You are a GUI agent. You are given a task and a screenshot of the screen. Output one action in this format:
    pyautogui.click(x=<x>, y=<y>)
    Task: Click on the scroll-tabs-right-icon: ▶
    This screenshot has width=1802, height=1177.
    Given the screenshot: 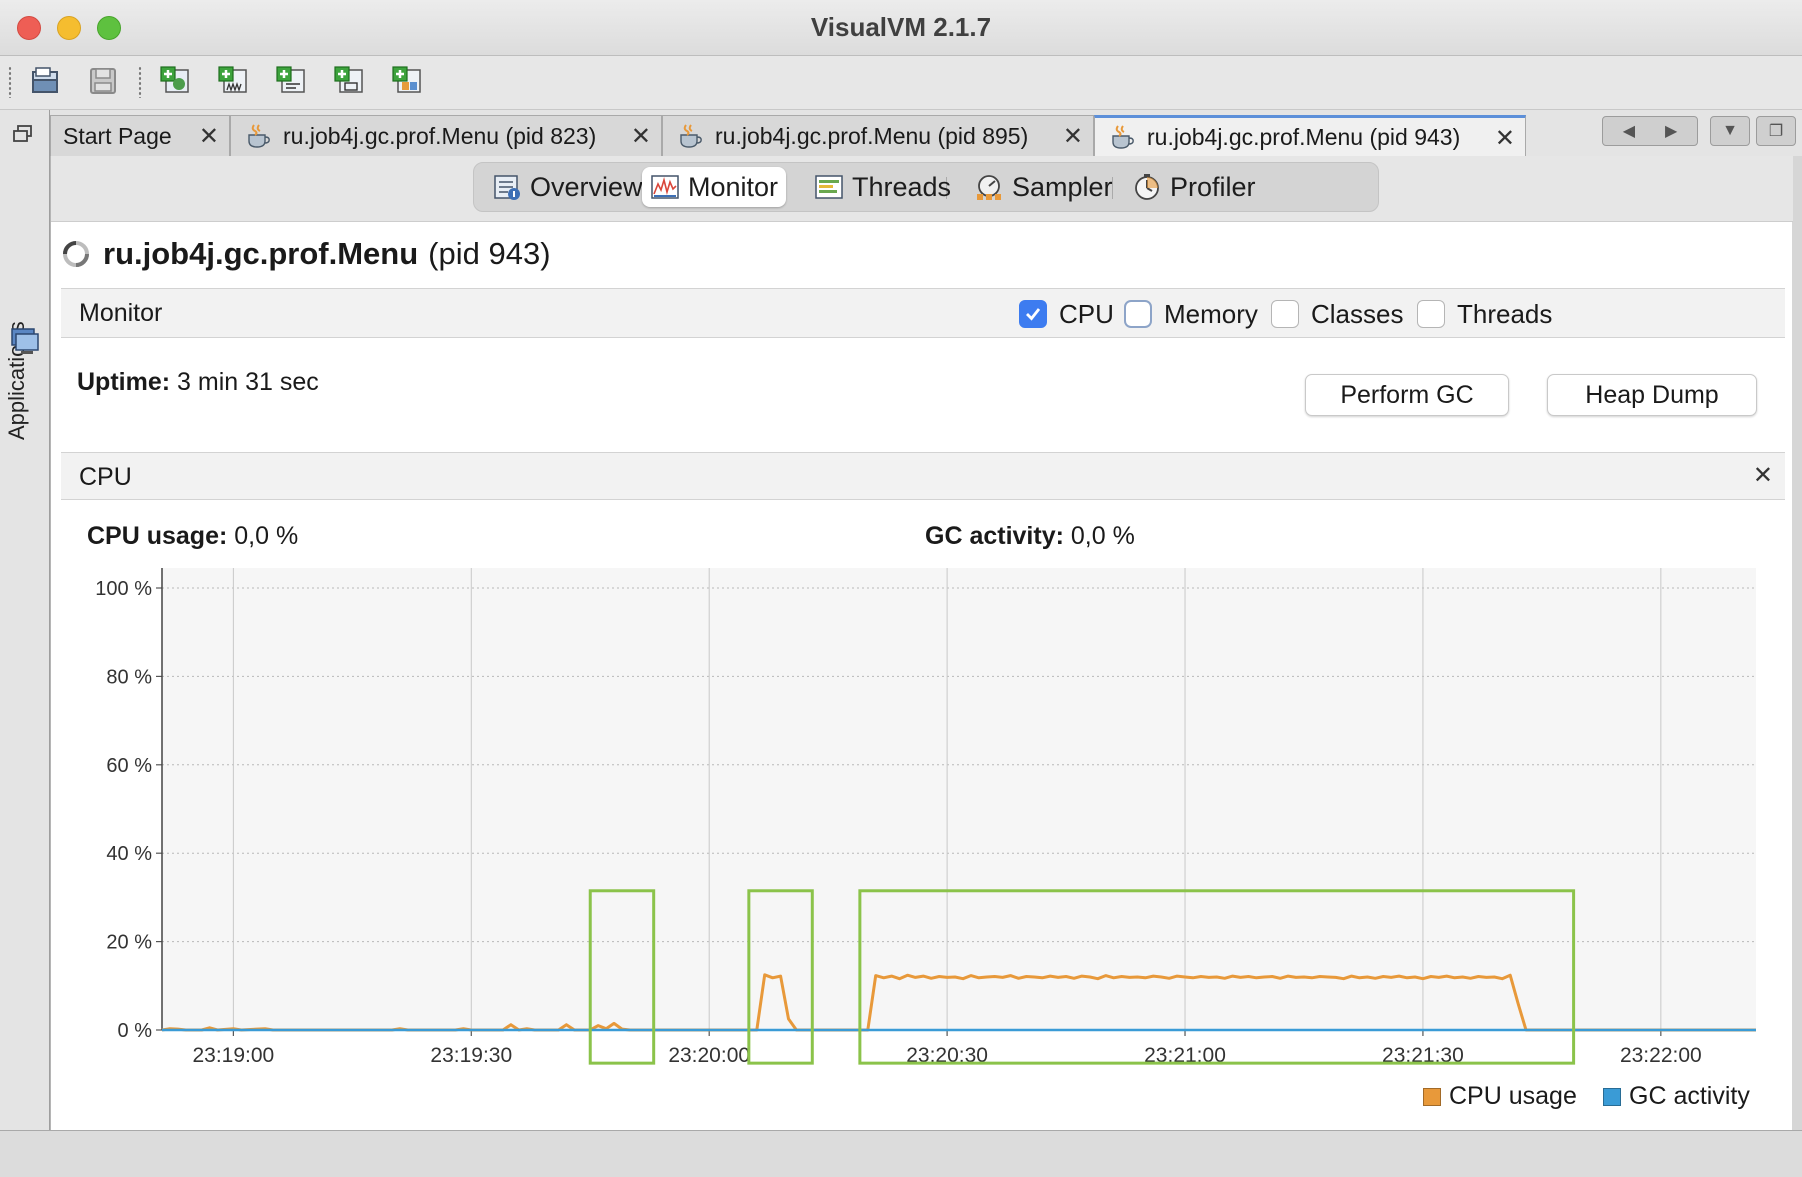 What is the action you would take?
    pyautogui.click(x=1671, y=131)
    